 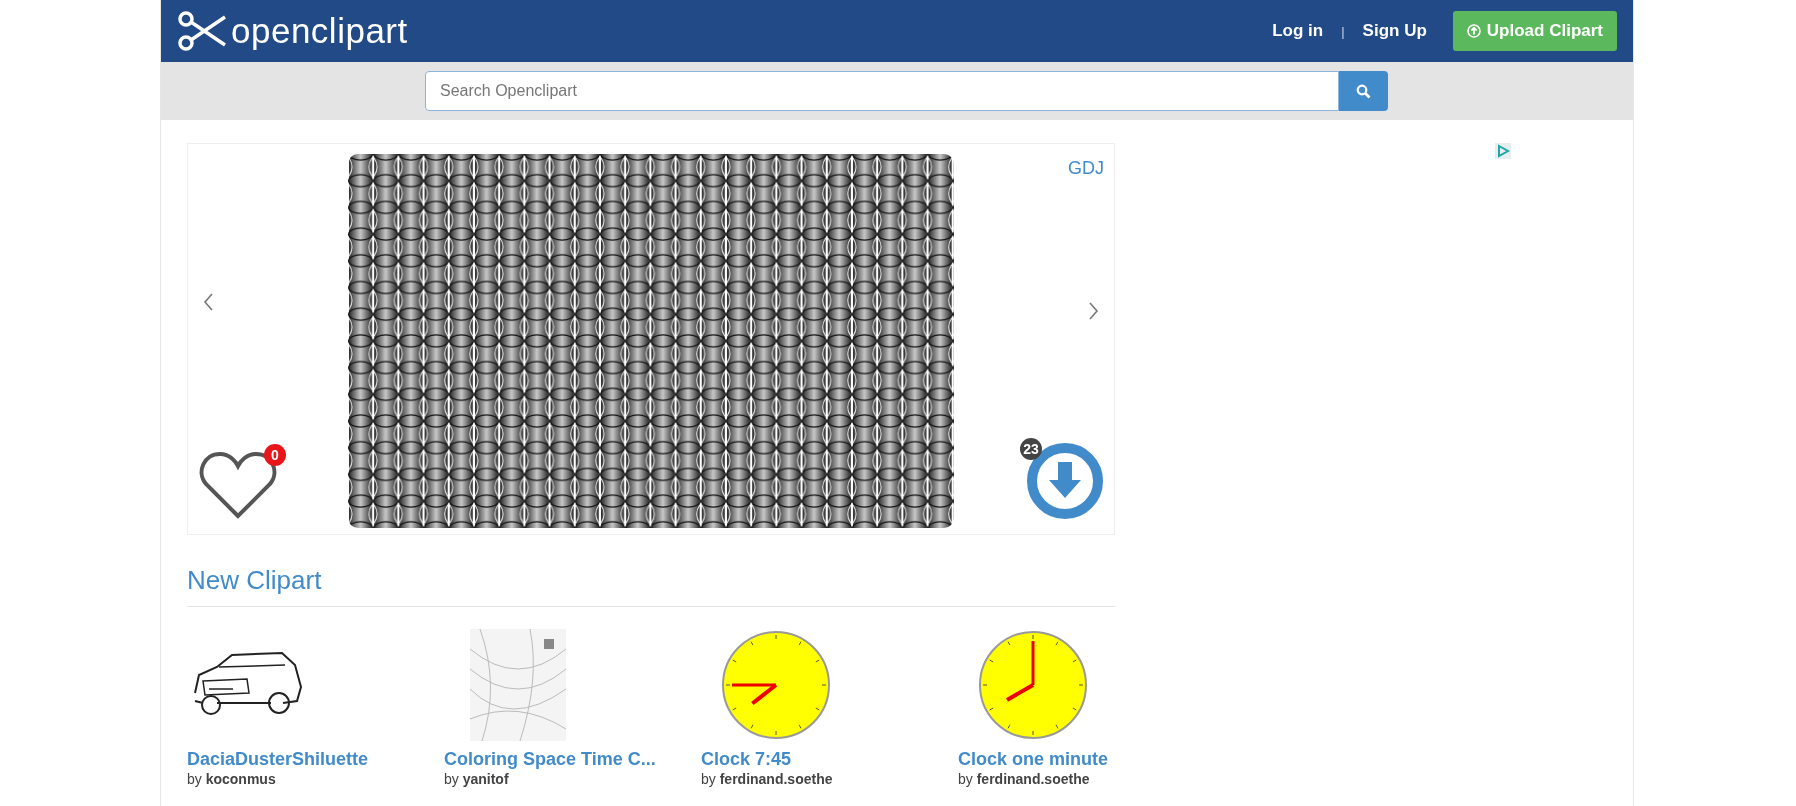 What do you see at coordinates (232, 779) in the screenshot?
I see `clipart-author: by koconmus` at bounding box center [232, 779].